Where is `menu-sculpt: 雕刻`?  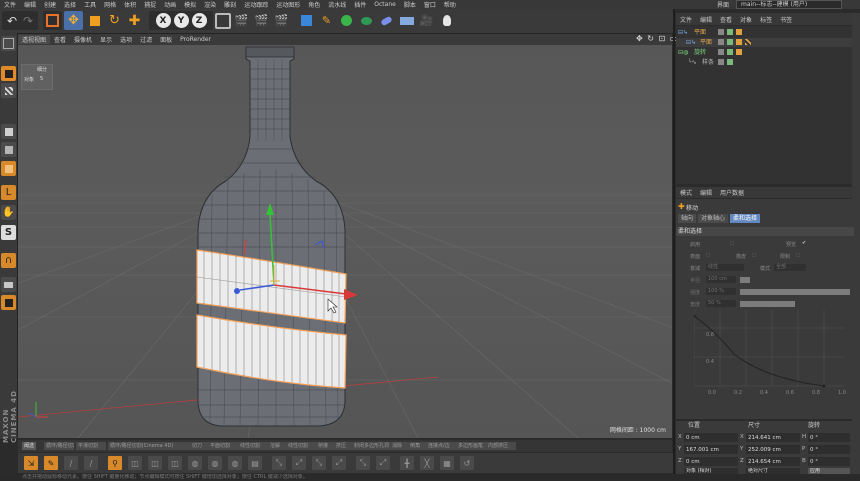 menu-sculpt: 雕刻 is located at coordinates (230, 4).